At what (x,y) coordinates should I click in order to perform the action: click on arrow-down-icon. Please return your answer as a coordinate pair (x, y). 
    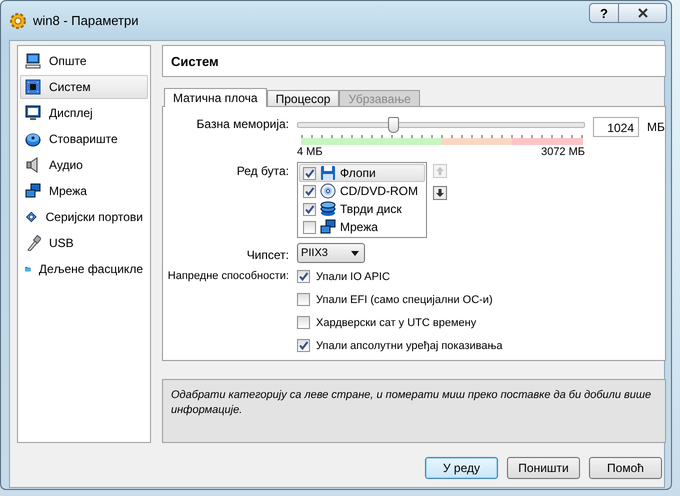
    Looking at the image, I should click on (440, 193).